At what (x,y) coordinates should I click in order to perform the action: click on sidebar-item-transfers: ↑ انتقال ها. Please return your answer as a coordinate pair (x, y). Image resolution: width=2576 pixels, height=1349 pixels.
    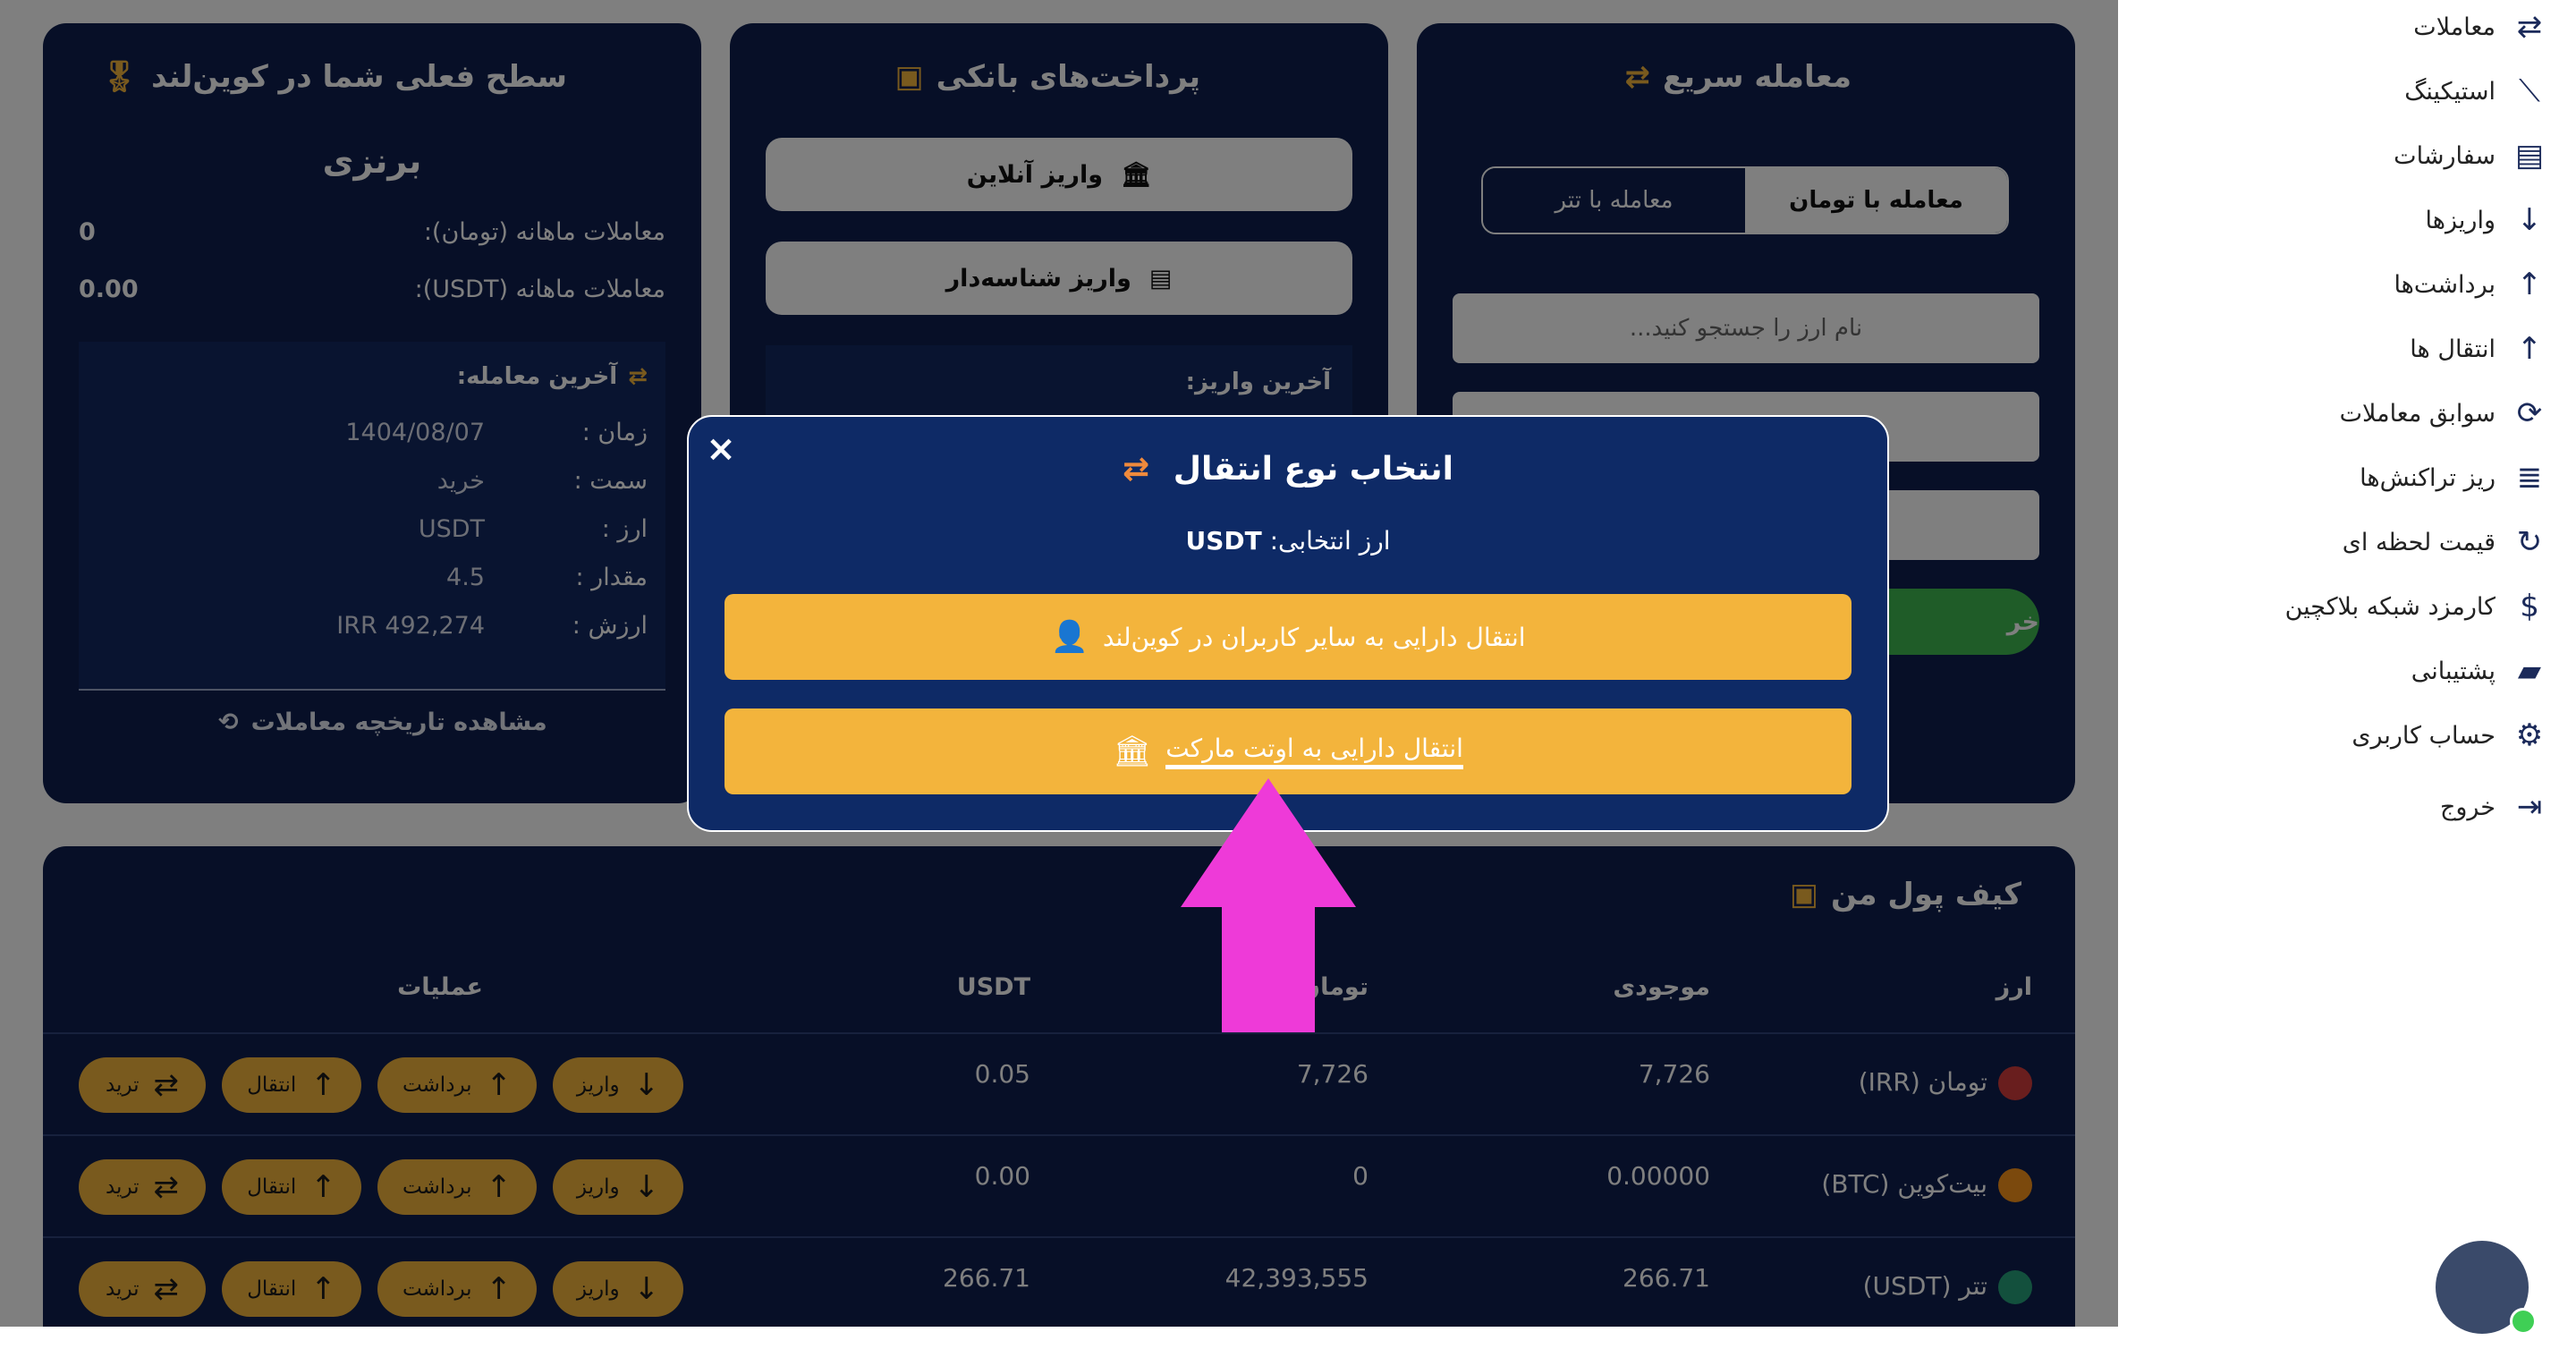
    Looking at the image, I should click on (2479, 349).